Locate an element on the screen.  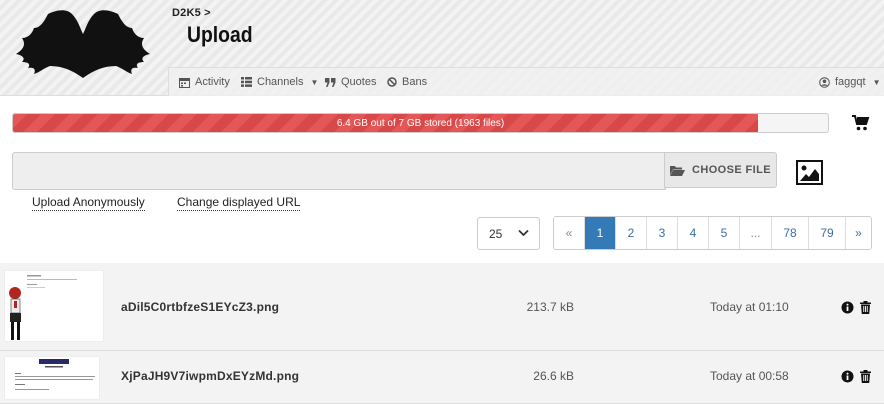
per-page-select: 25 is located at coordinates (508, 233).